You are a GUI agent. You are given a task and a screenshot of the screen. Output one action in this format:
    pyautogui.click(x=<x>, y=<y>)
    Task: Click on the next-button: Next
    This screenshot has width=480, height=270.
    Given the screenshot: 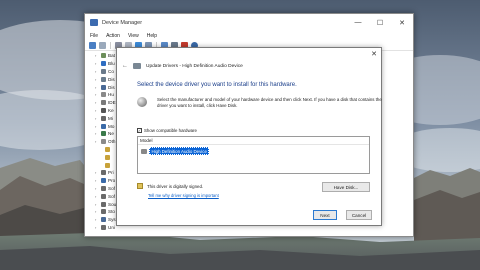 What is the action you would take?
    pyautogui.click(x=325, y=215)
    